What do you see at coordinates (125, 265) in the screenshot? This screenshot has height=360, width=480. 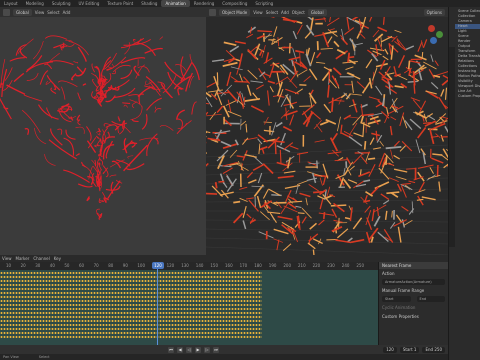 I see `ruler-tick-label: 90` at bounding box center [125, 265].